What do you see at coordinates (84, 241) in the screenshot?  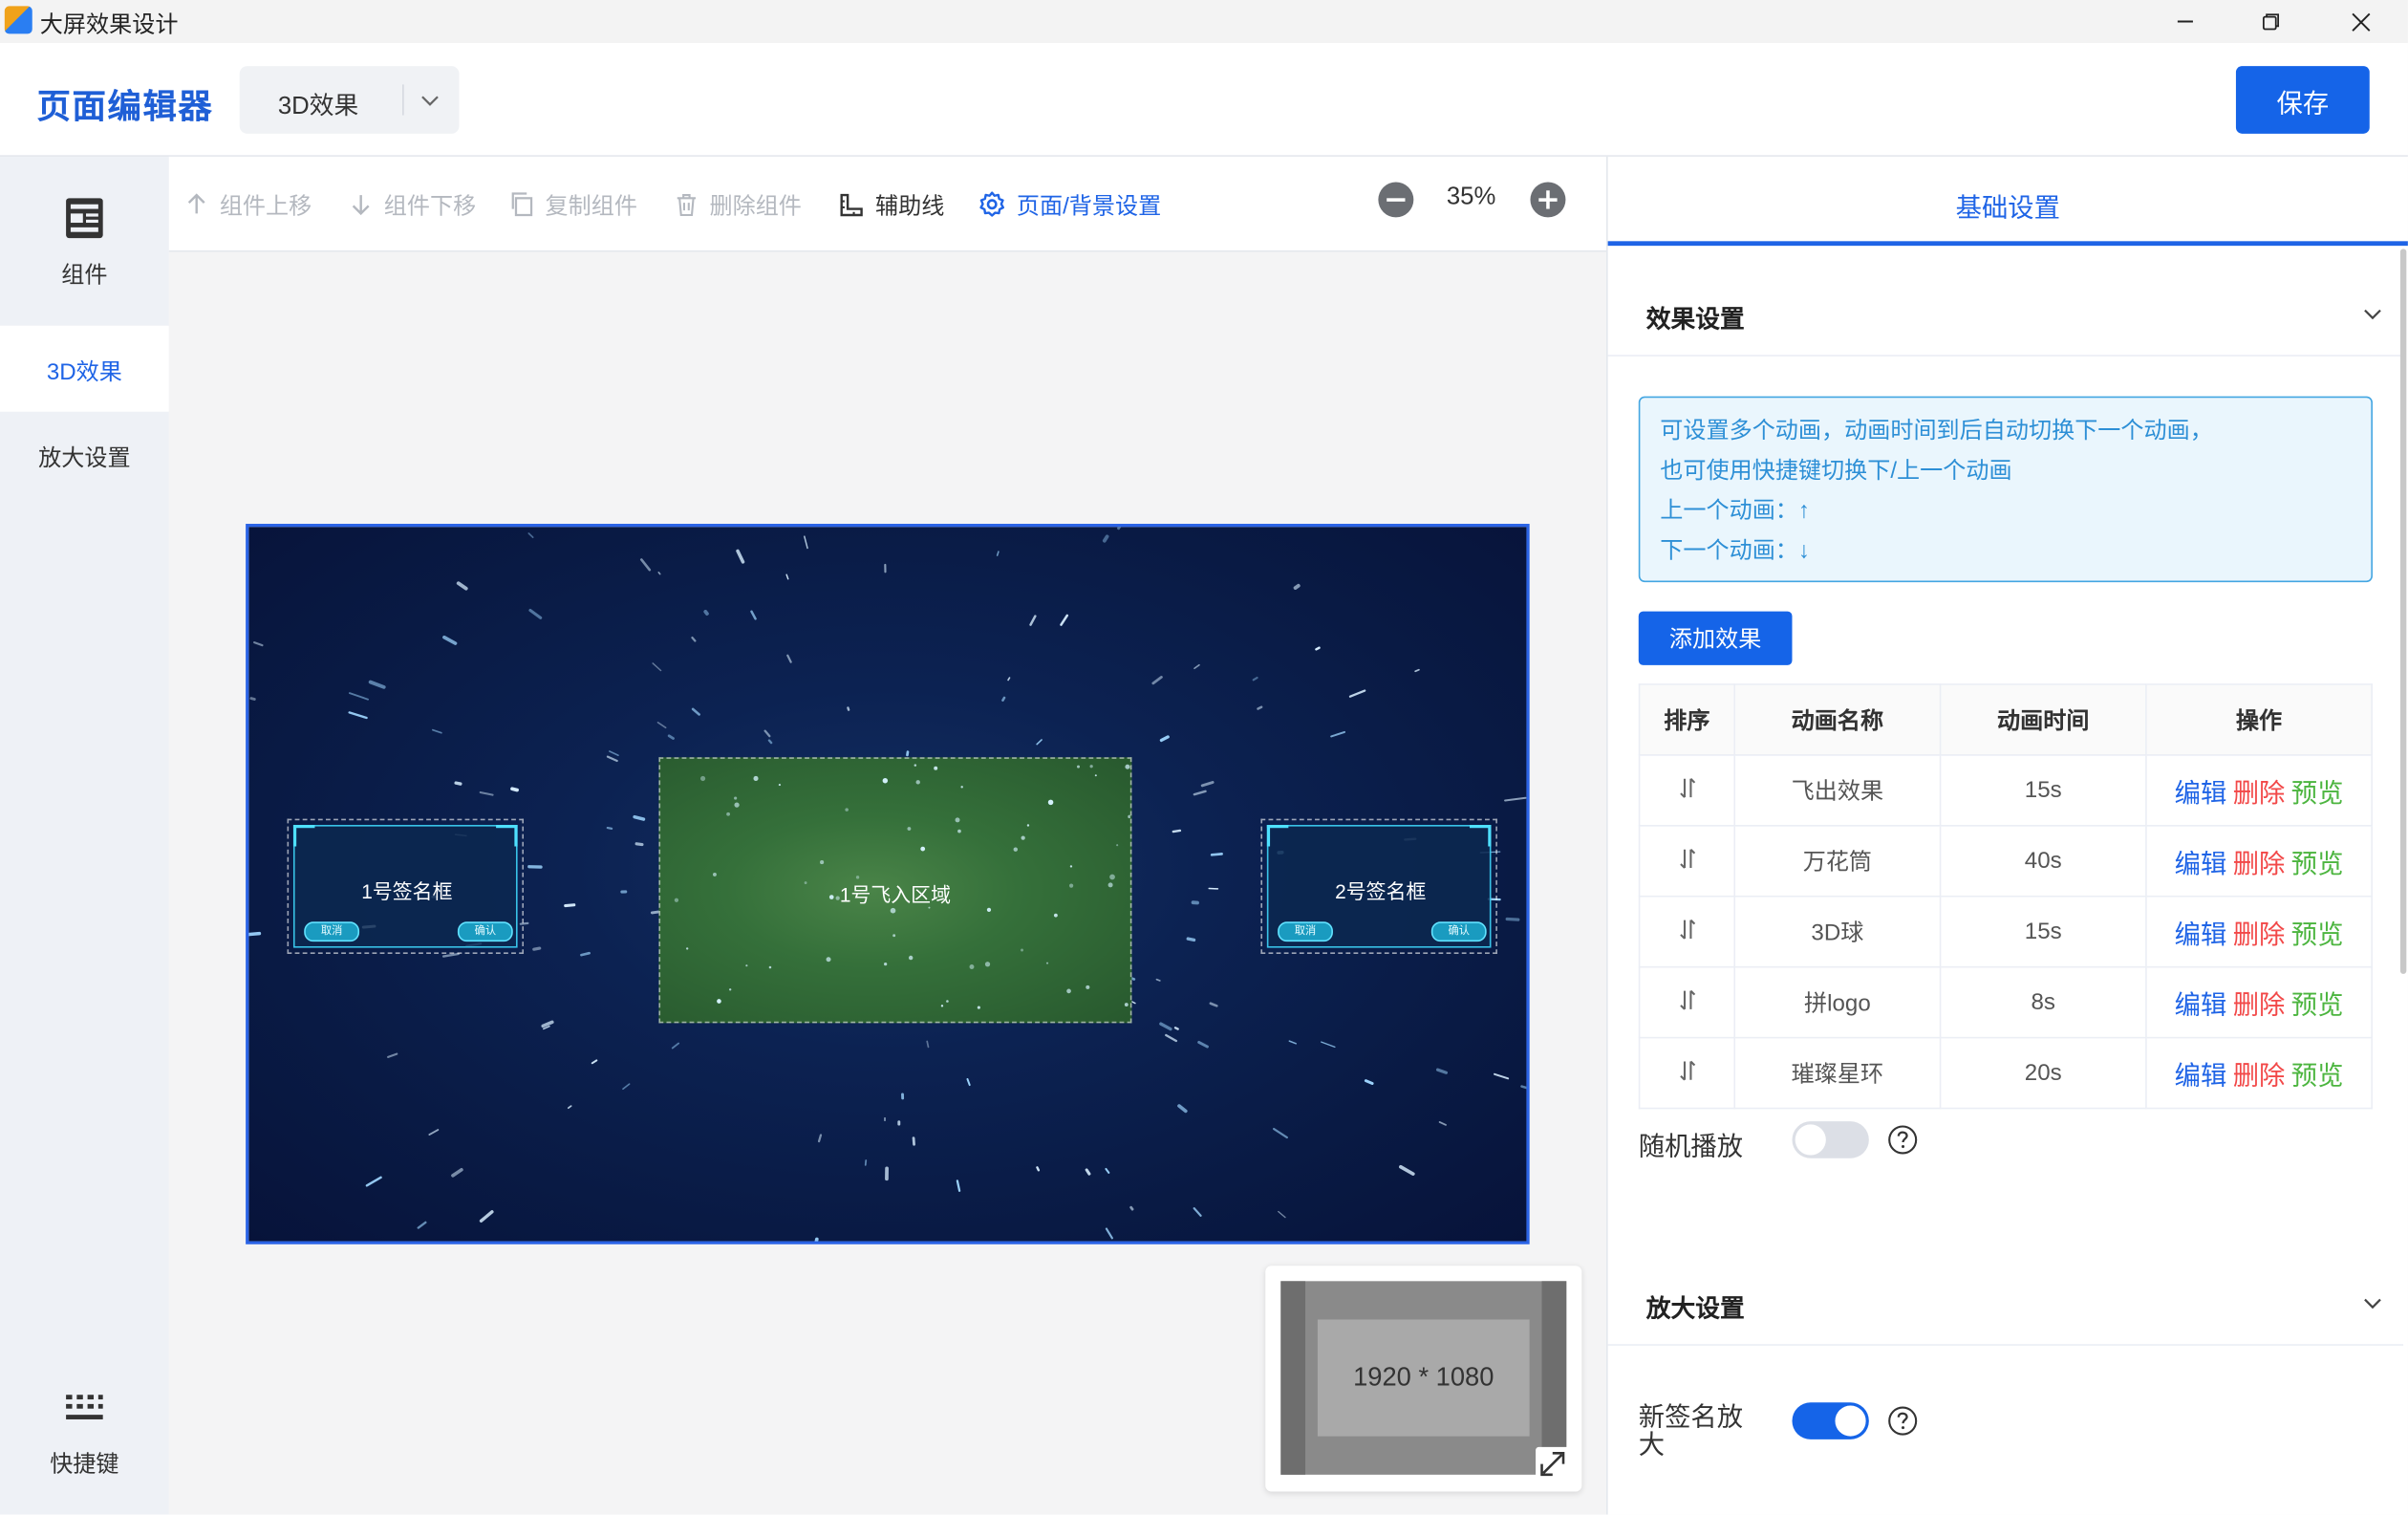 I see `sidebar-item-components: 组件` at bounding box center [84, 241].